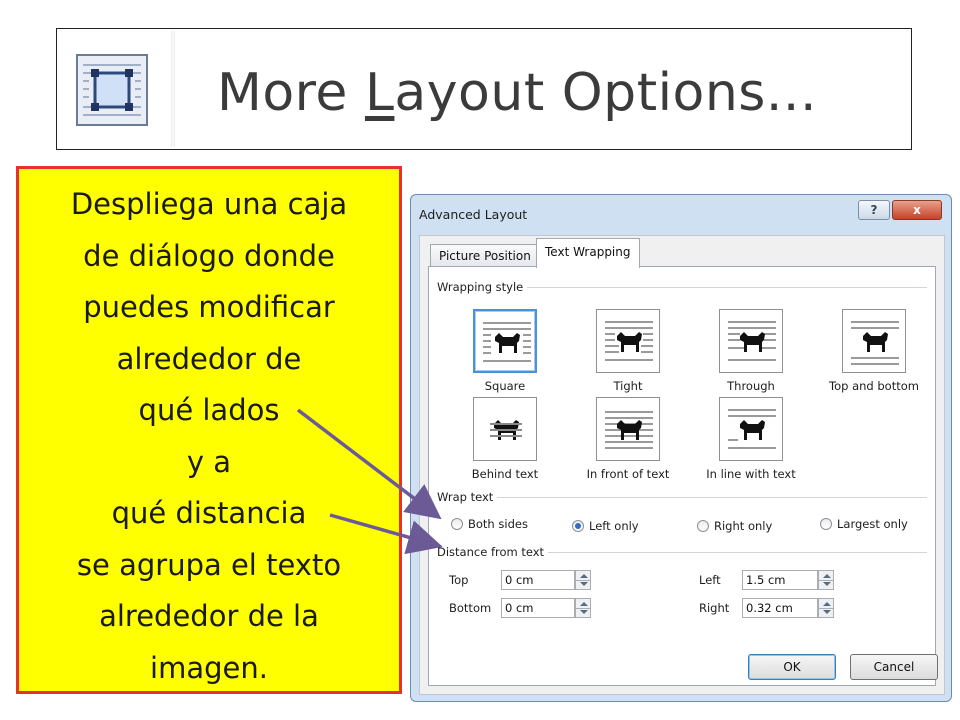 This screenshot has width=960, height=720. What do you see at coordinates (485, 255) in the screenshot?
I see `tab-picture-position: Picture Position` at bounding box center [485, 255].